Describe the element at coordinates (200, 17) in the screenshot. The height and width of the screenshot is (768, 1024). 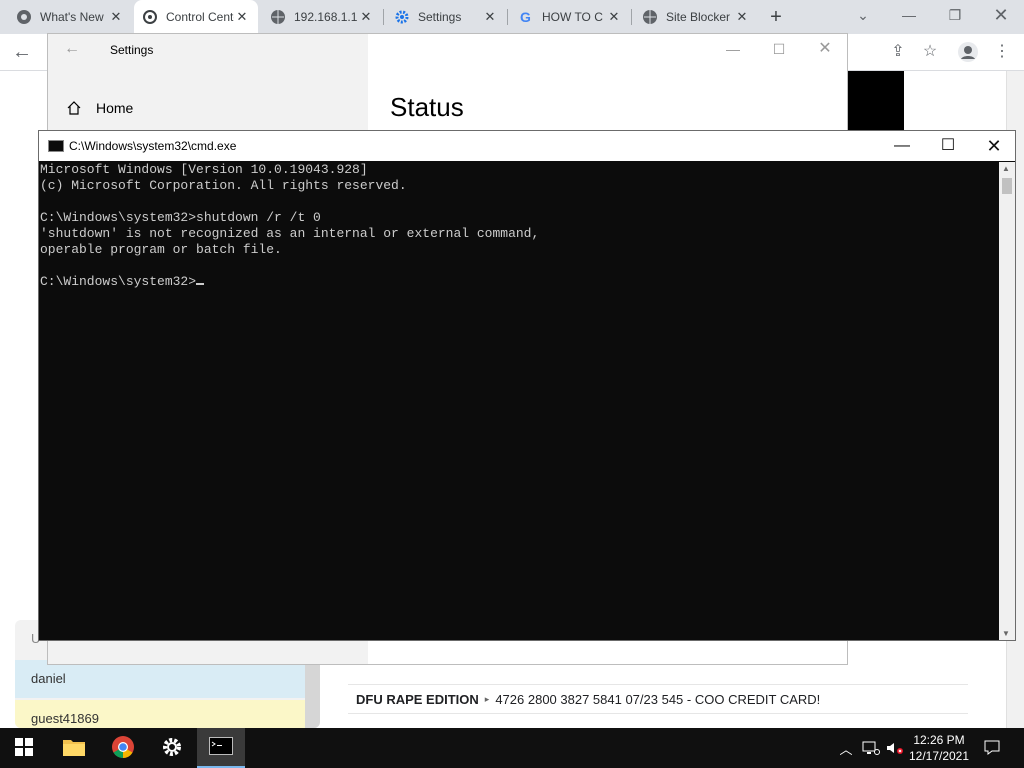
I see `tab-title: Control Center` at that location.